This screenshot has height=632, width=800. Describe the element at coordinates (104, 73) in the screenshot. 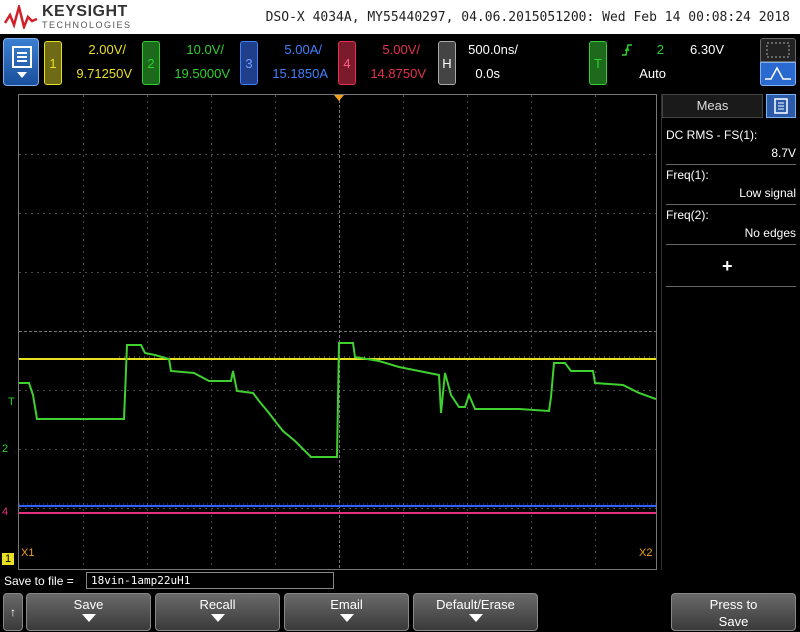

I see `channel-1-offset: 9.71250V` at that location.